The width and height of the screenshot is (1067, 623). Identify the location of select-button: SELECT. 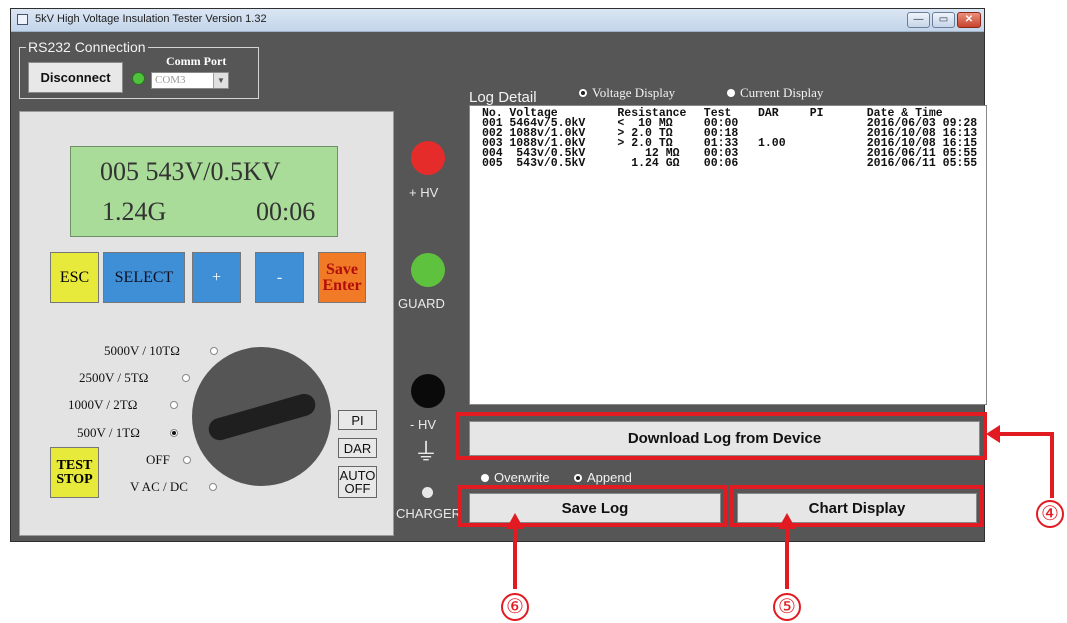
(144, 277).